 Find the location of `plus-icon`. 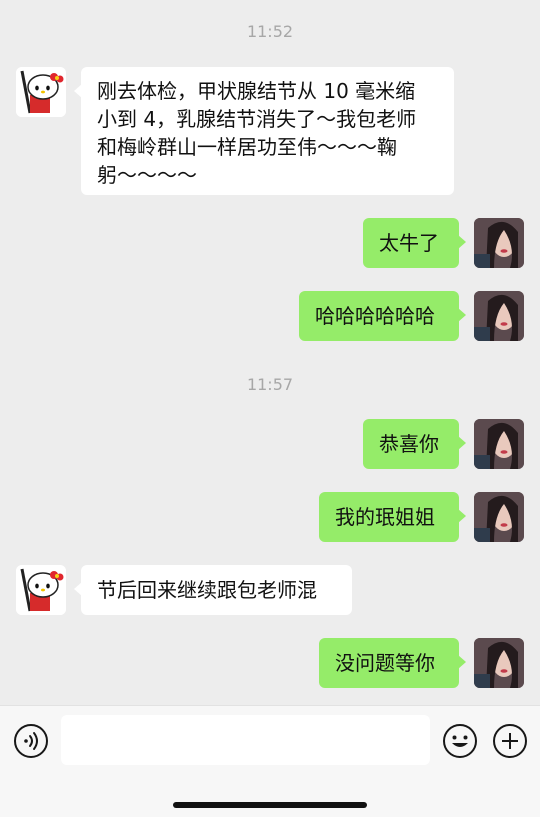

plus-icon is located at coordinates (510, 741).